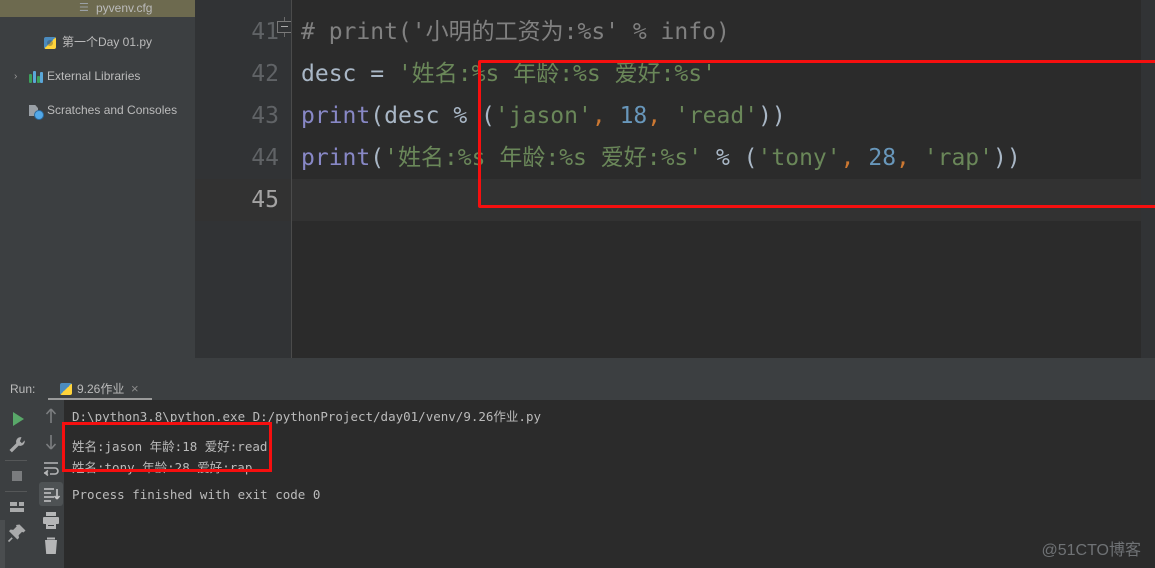  Describe the element at coordinates (107, 42) in the screenshot. I see `sidebar-item-label: 第一个Day 01.py` at that location.